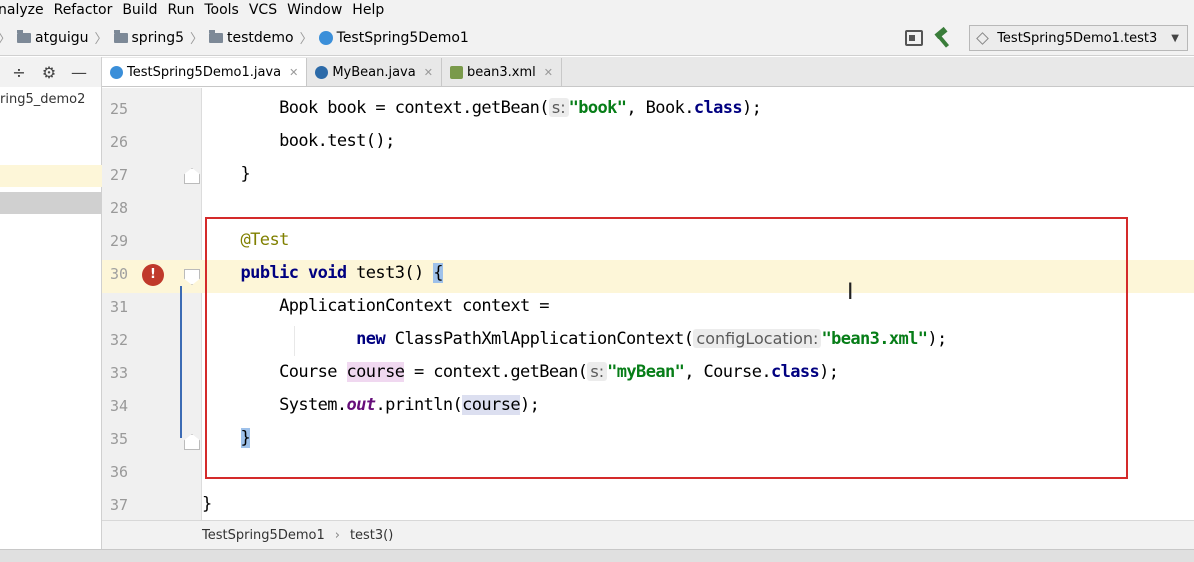  I want to click on breadcrumb-testspring5demo1: TestSpring5Demo1, so click(393, 37).